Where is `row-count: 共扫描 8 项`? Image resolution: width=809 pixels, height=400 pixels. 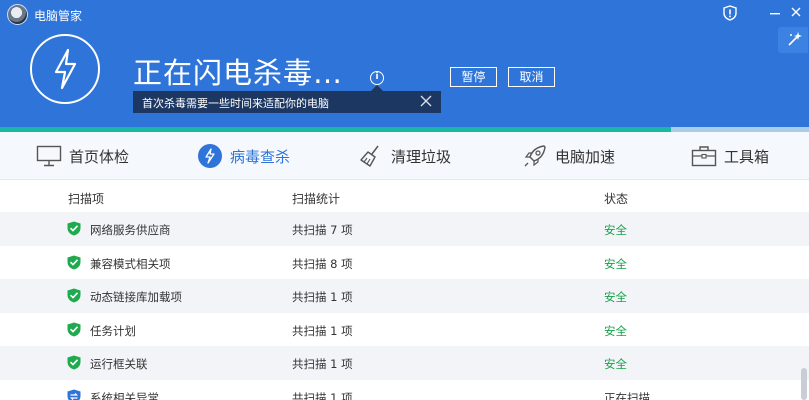 row-count: 共扫描 8 项 is located at coordinates (322, 263).